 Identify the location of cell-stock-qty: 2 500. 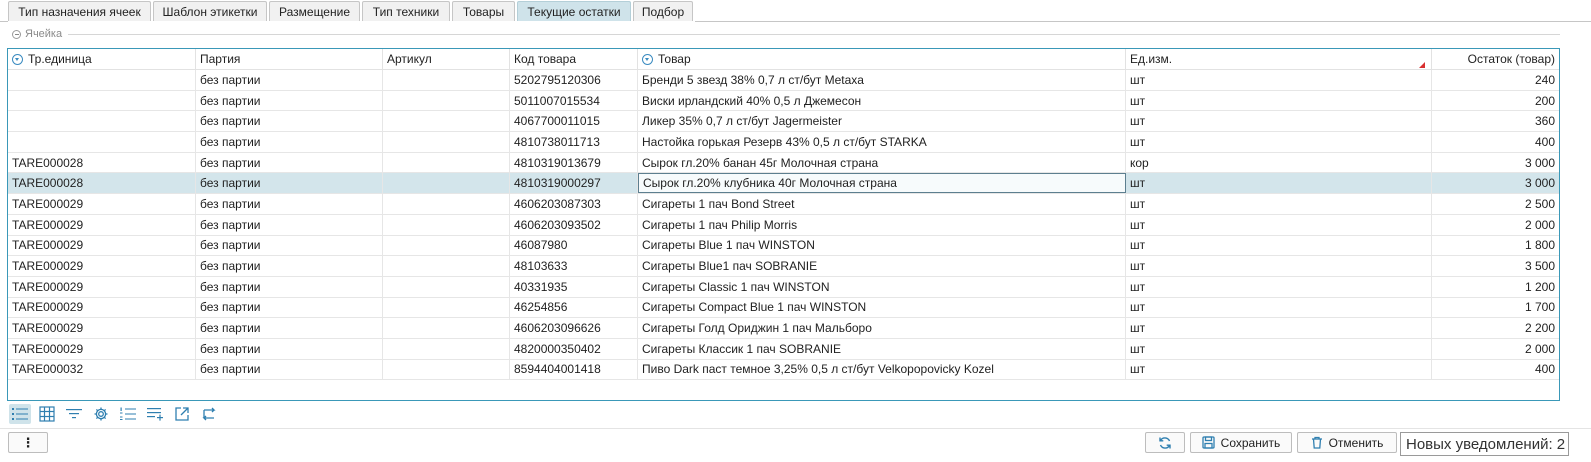
(1495, 204).